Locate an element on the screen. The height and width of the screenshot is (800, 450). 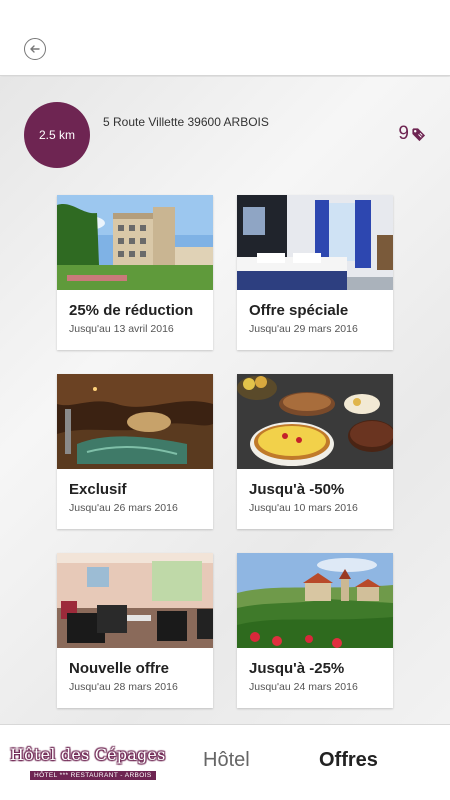
back-arrow-icon is located at coordinates (35, 49).